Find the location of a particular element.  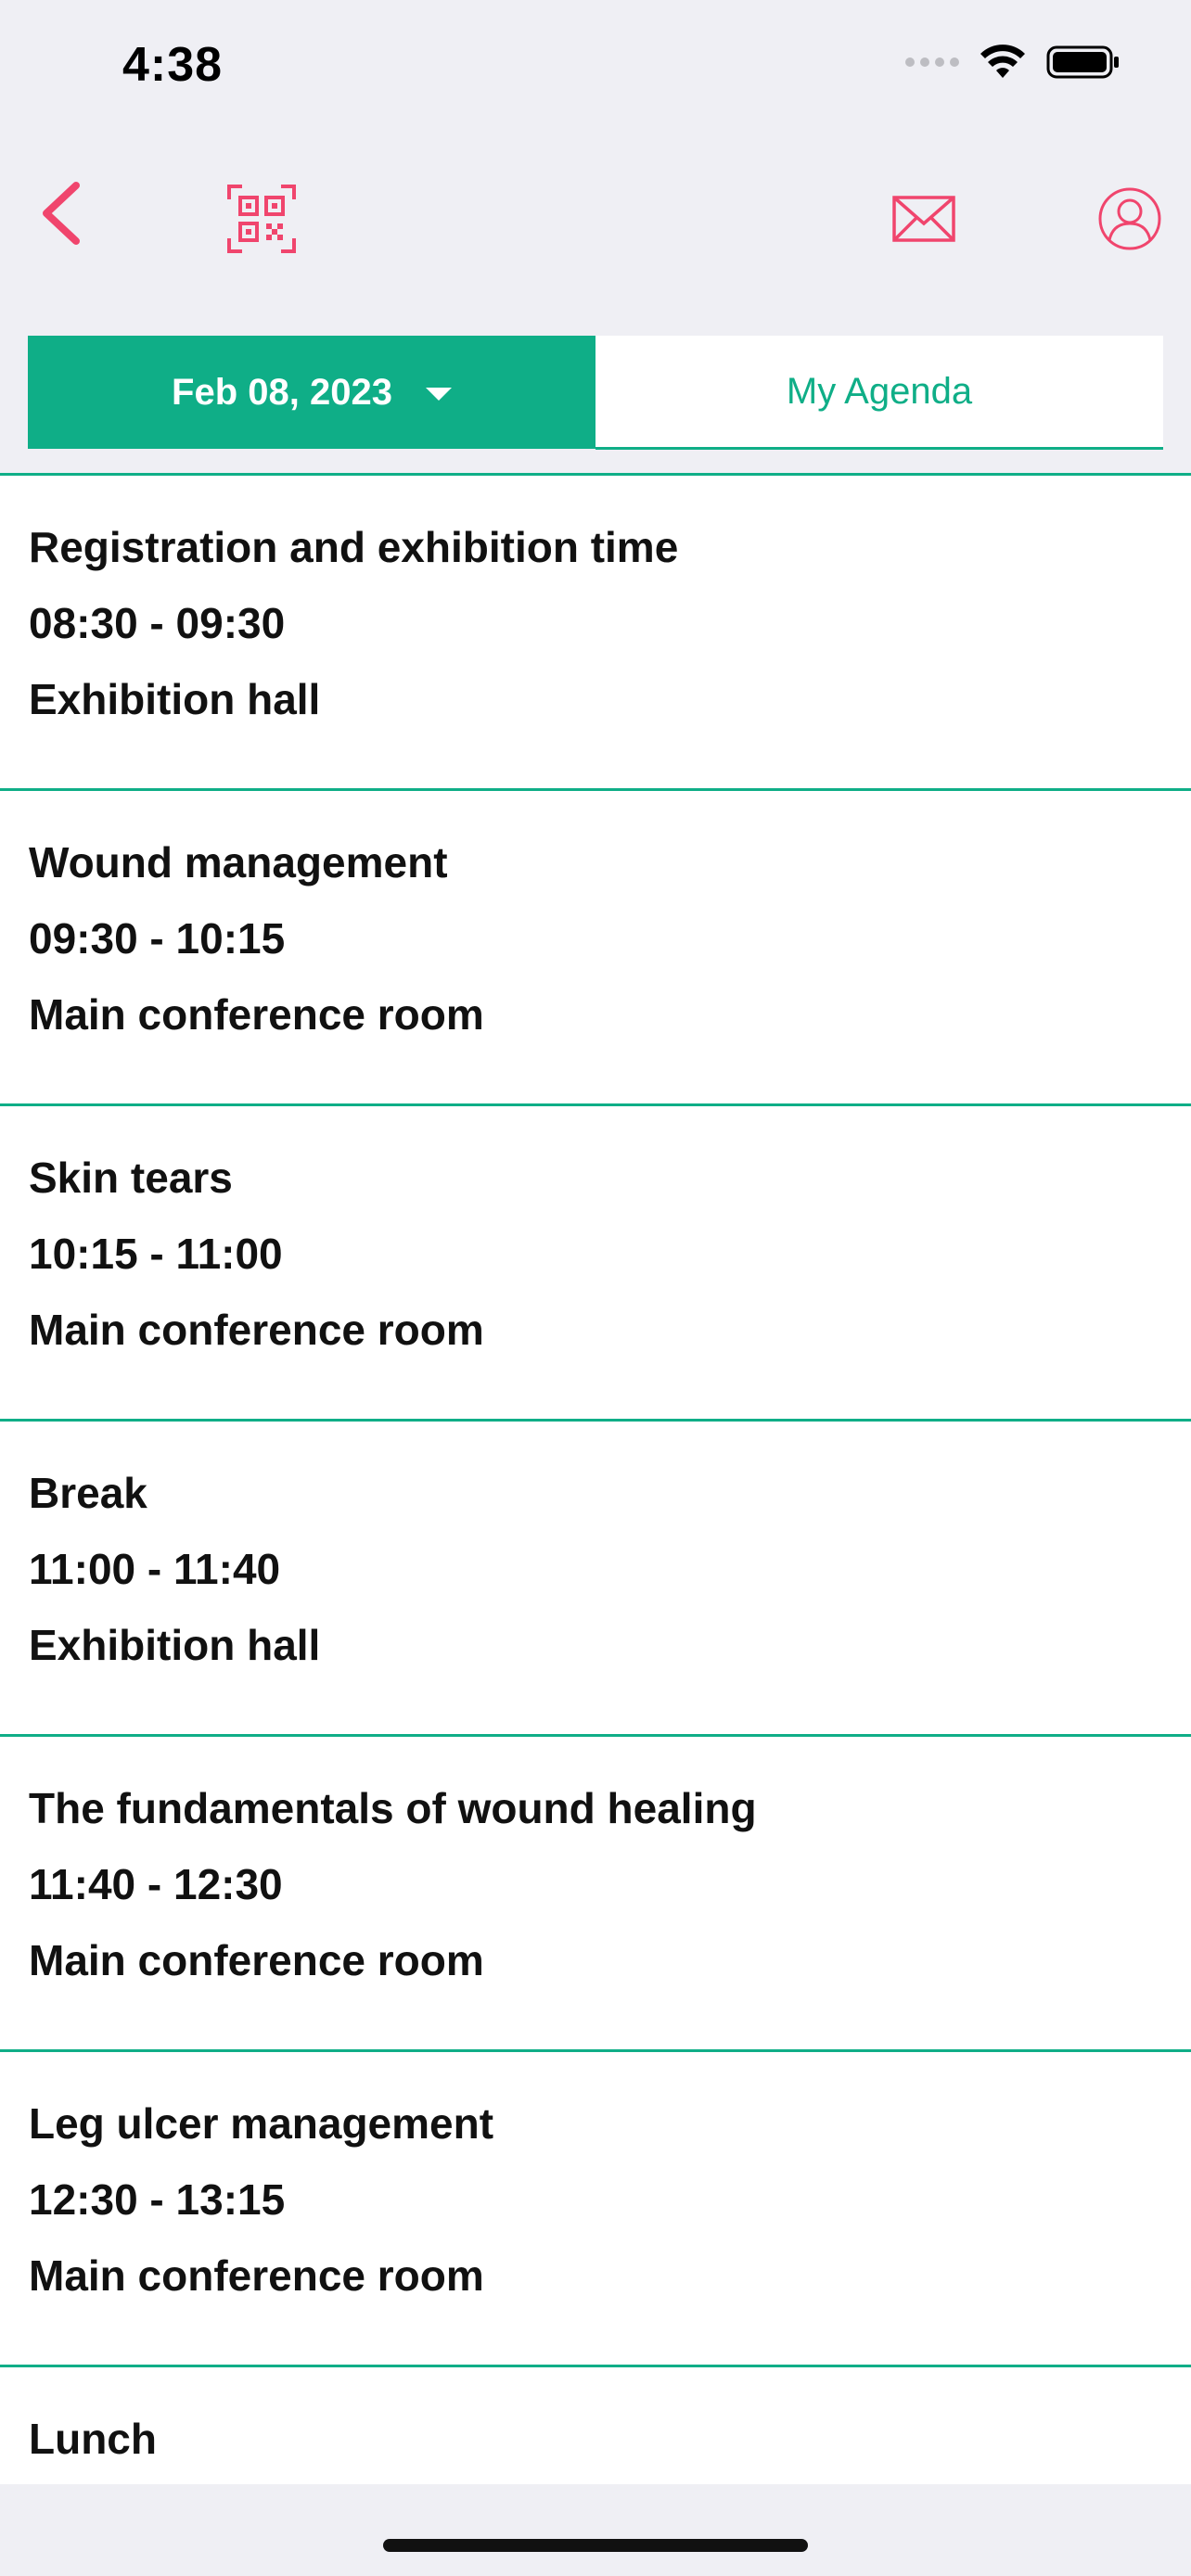

qr-scan-icon is located at coordinates (261, 219).